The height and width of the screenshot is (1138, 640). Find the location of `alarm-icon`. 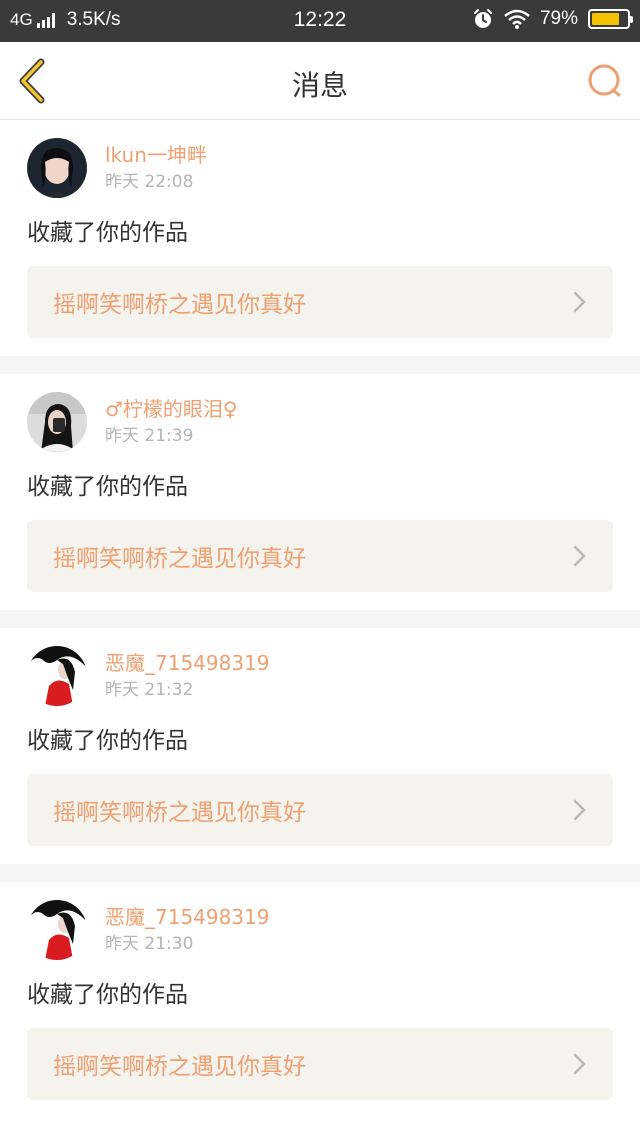

alarm-icon is located at coordinates (482, 18).